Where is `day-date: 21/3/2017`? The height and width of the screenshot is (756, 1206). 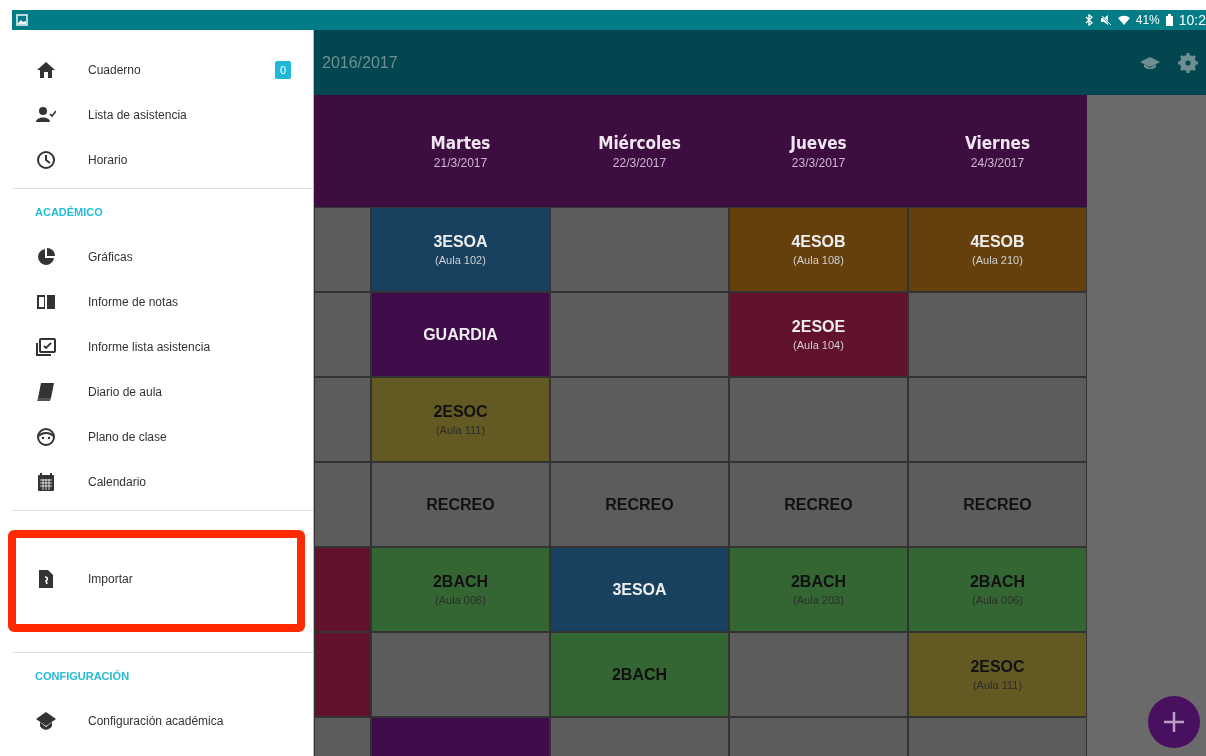 day-date: 21/3/2017 is located at coordinates (460, 162).